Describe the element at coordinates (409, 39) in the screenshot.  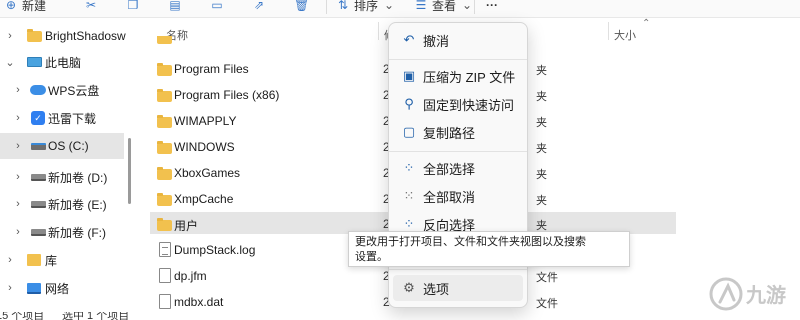
I see `undo-icon: ↶` at that location.